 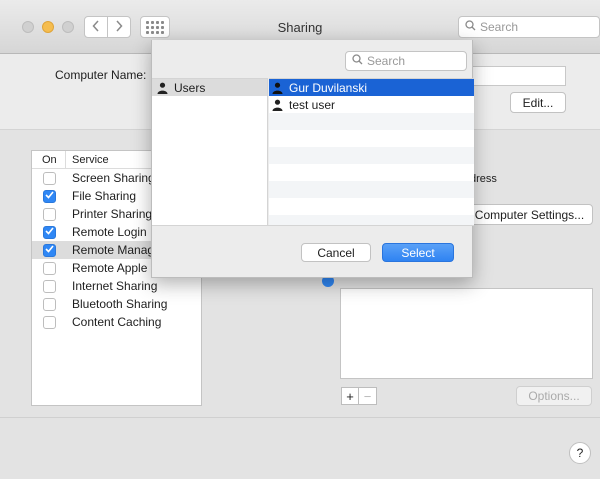 What do you see at coordinates (386, 61) in the screenshot?
I see `sheet-search-placeholder: Search` at bounding box center [386, 61].